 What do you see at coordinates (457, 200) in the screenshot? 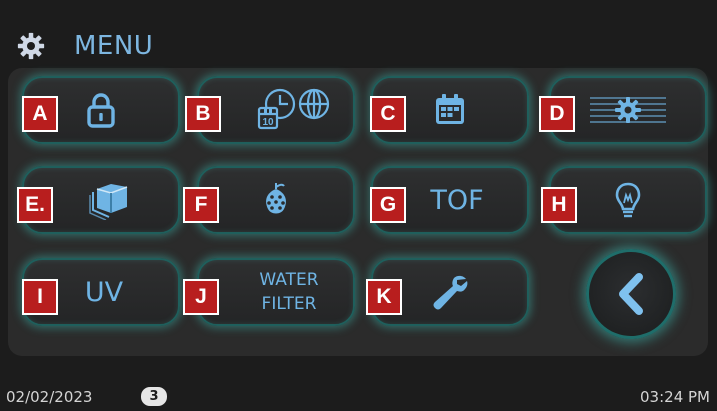
I see `tile-label-tof: TOF` at bounding box center [457, 200].